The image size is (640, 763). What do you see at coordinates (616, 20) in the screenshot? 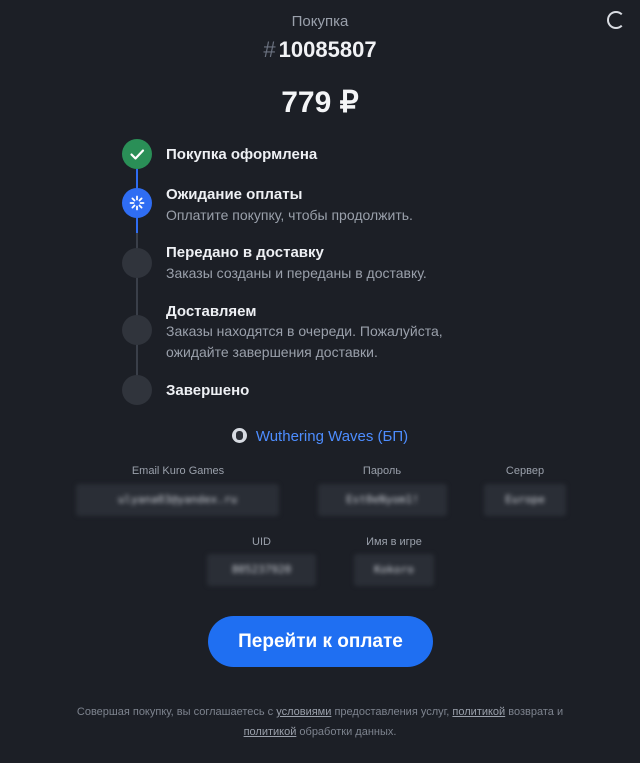
I see `loading-spinner-icon` at bounding box center [616, 20].